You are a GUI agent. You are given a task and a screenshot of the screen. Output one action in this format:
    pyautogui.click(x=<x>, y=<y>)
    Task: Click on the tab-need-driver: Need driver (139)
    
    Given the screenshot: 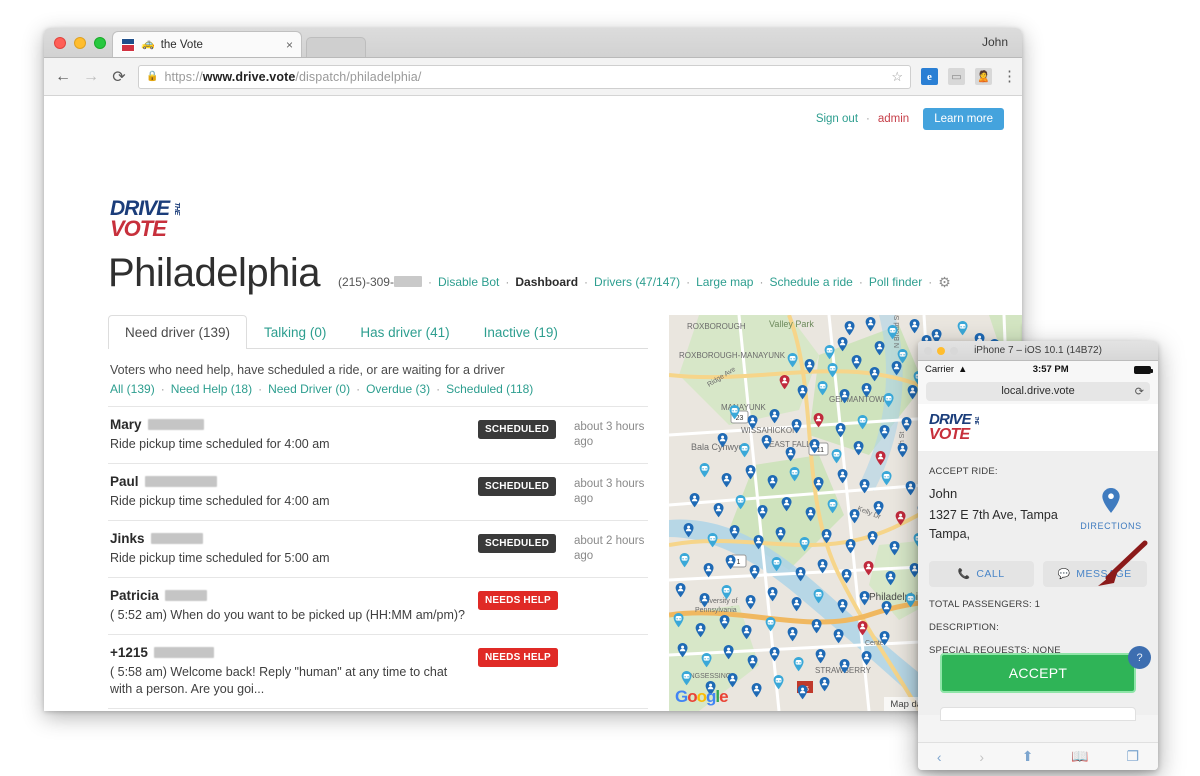 What is the action you would take?
    pyautogui.click(x=178, y=332)
    